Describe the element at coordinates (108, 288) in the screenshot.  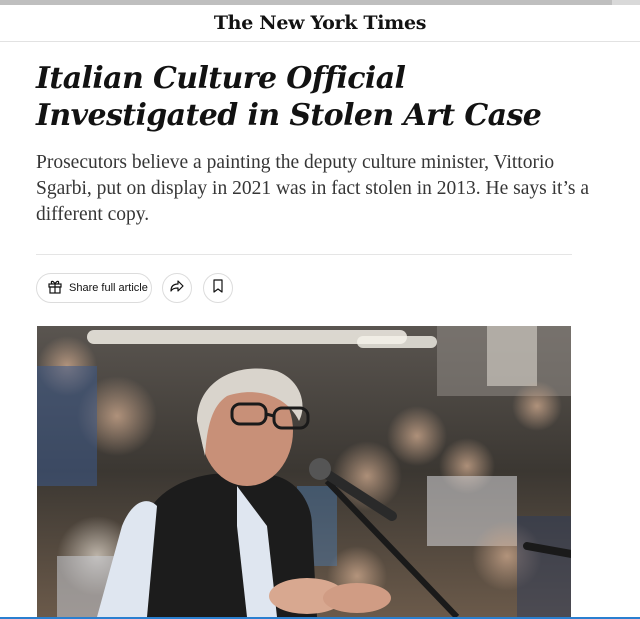
I see `share-button-label: Share full article` at that location.